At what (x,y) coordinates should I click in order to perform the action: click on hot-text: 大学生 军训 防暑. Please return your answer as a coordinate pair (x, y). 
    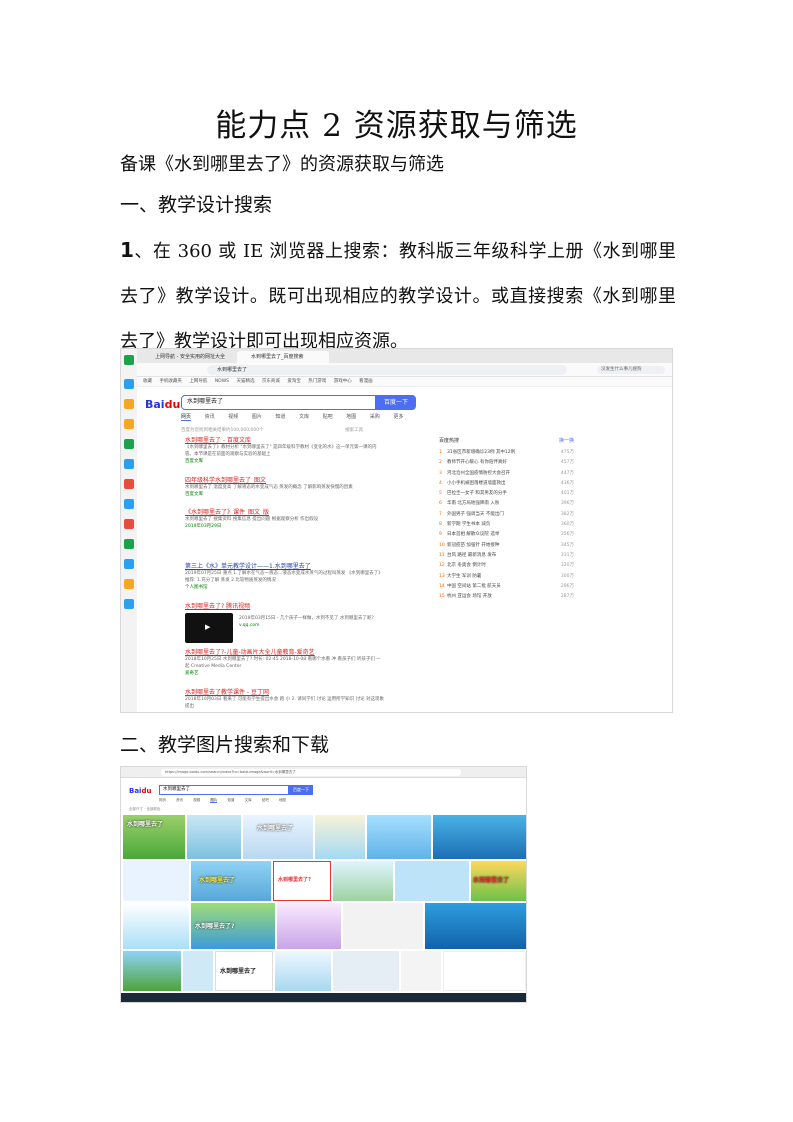
    Looking at the image, I should click on (464, 576).